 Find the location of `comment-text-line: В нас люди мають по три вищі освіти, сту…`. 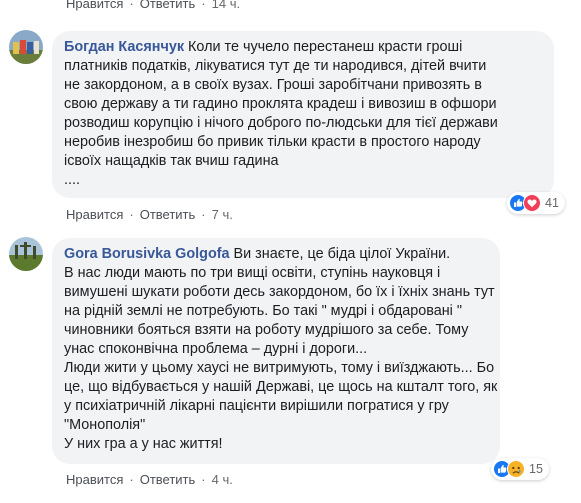

comment-text-line: В нас люди мають по три вищі освіти, сту… is located at coordinates (252, 273).